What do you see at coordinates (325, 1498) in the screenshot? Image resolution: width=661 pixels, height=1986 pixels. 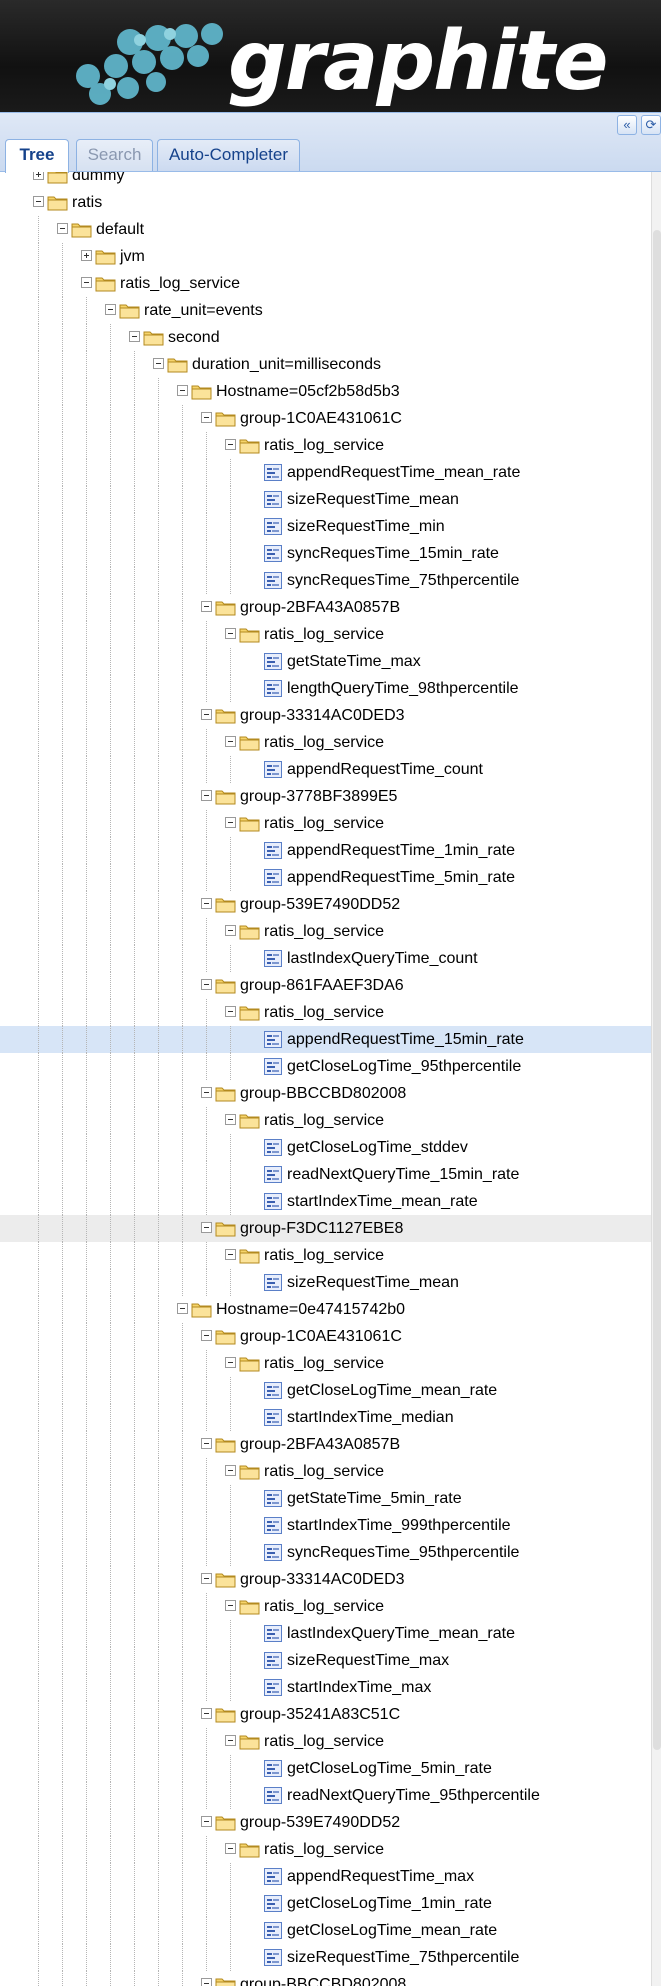 I see `tree-leaf-row: getStateTime_5min_rate` at bounding box center [325, 1498].